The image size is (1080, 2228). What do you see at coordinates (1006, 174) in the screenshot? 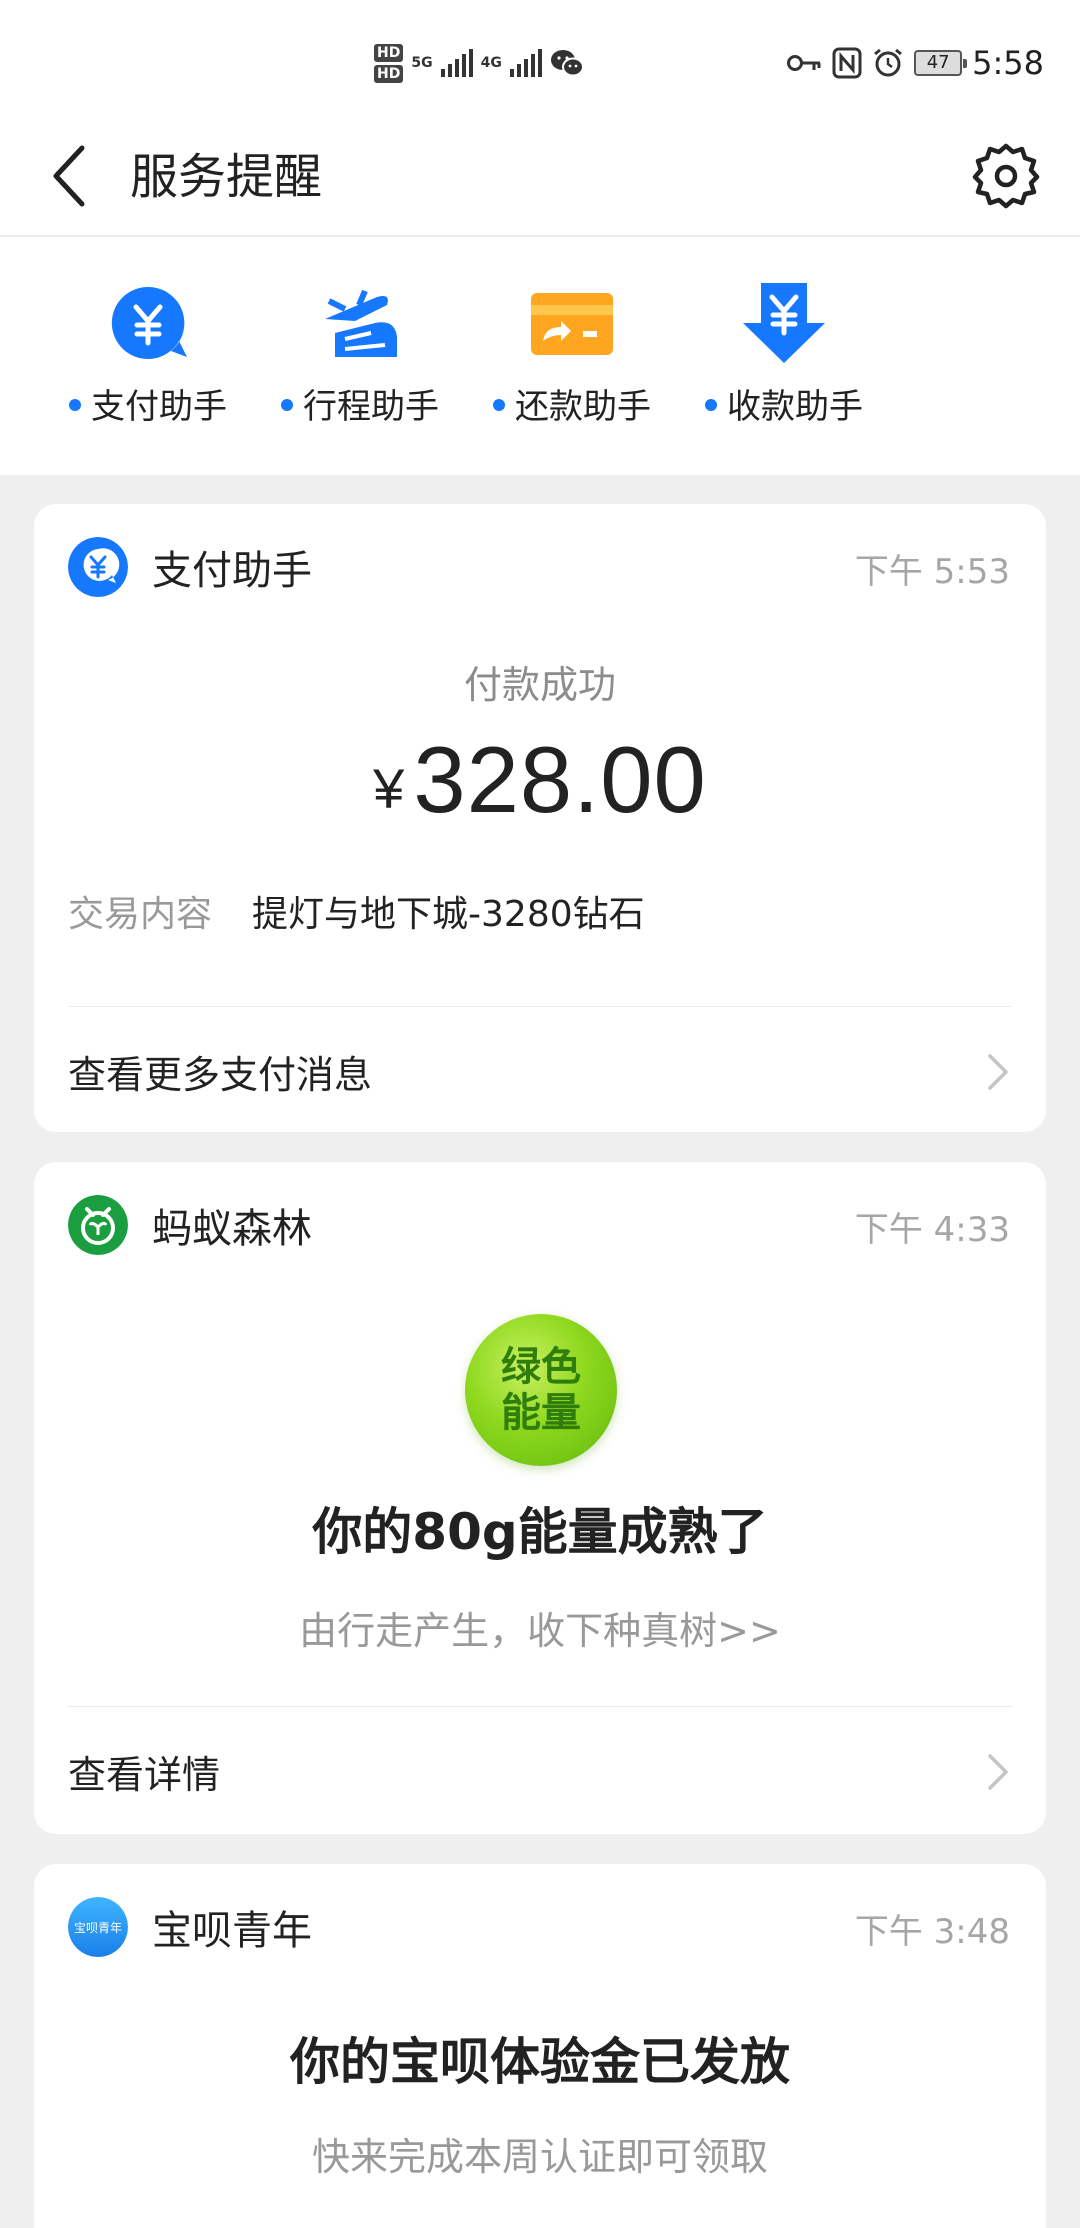
I see `settings-gear-icon` at bounding box center [1006, 174].